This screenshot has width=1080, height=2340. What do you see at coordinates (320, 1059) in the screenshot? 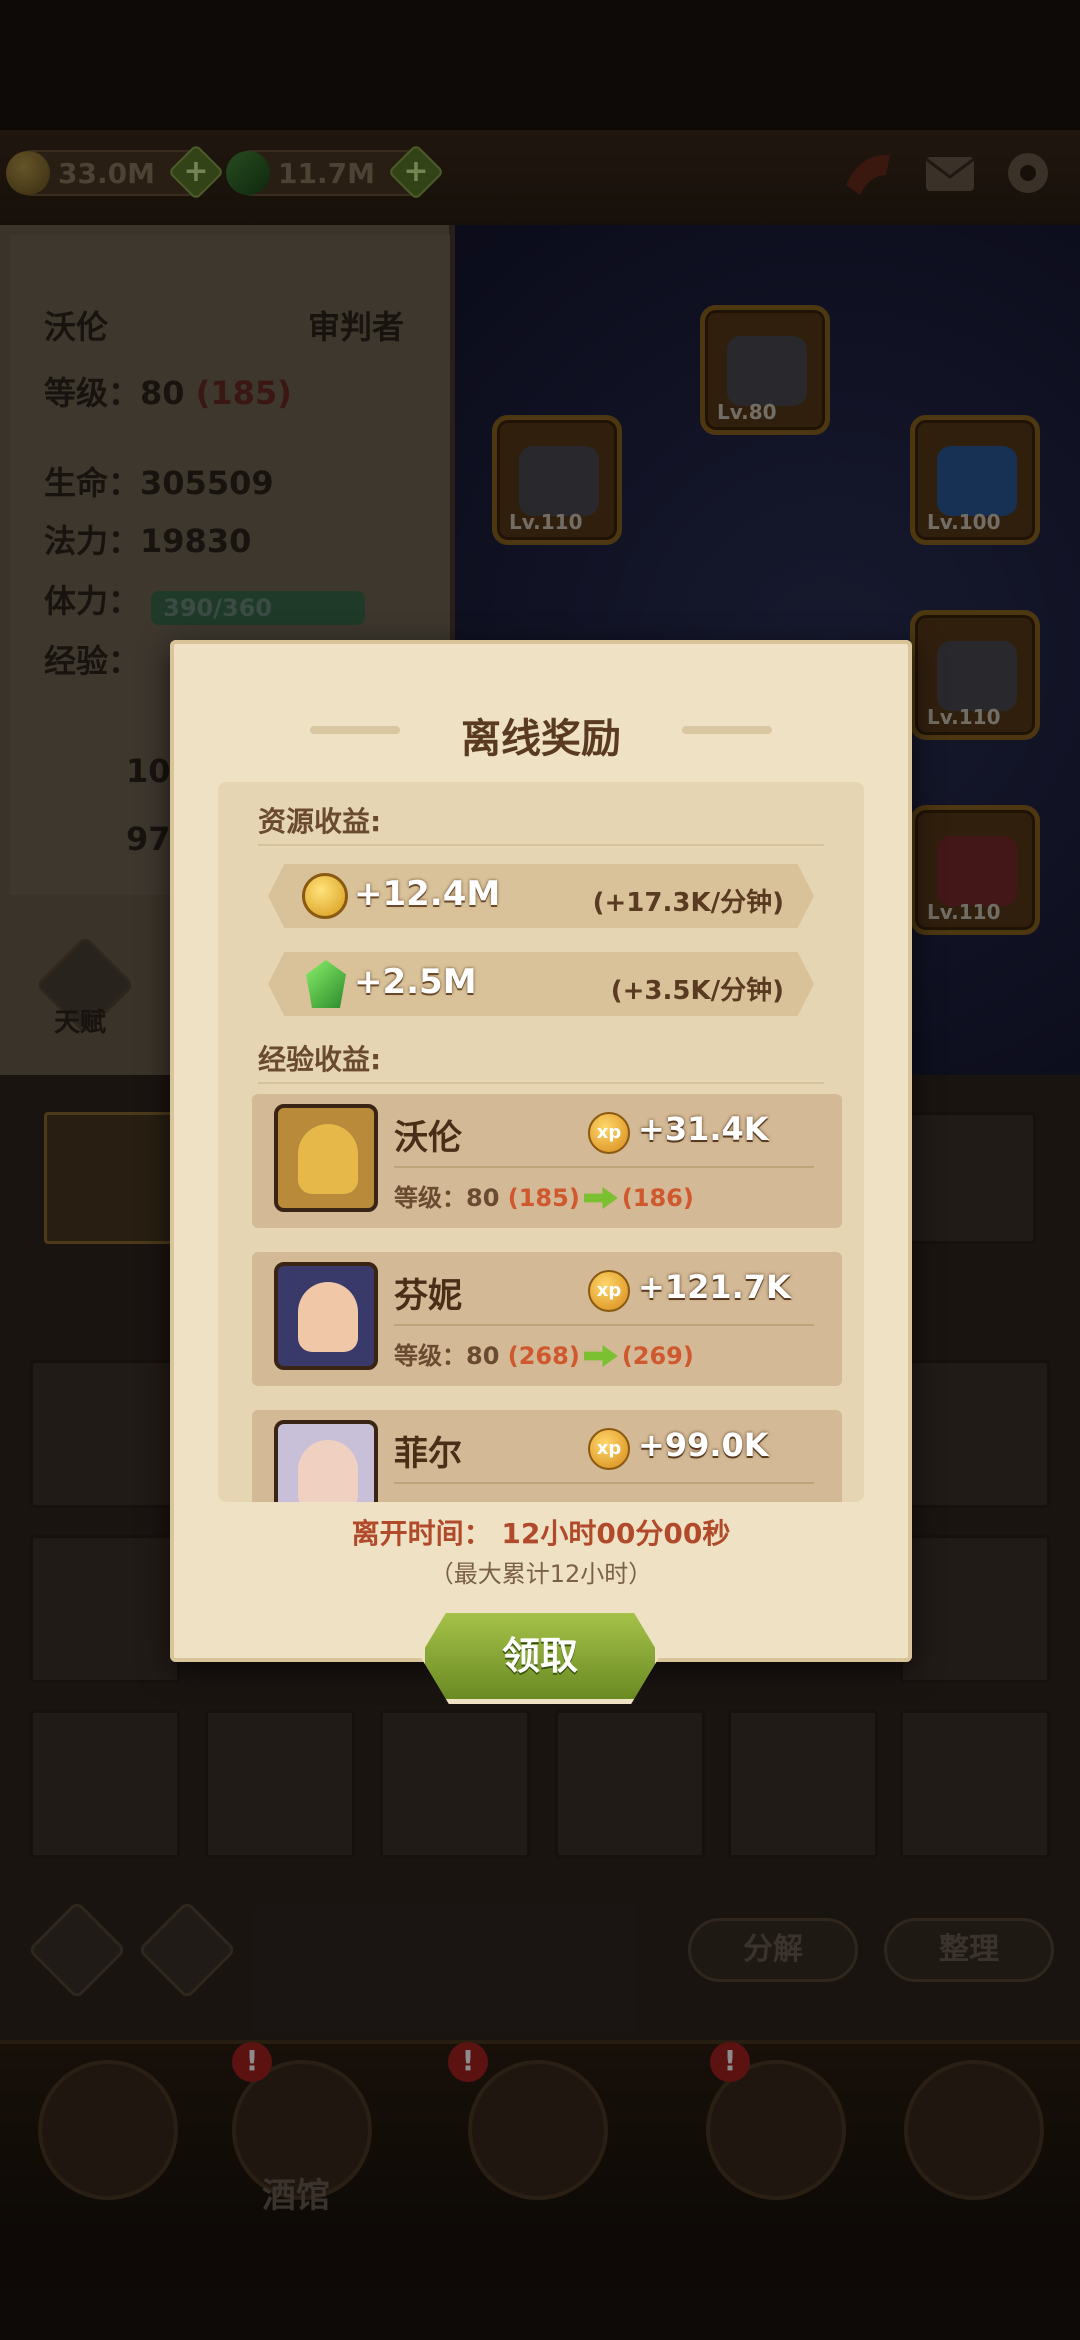
I see `exp-section-label: 经验收益:` at bounding box center [320, 1059].